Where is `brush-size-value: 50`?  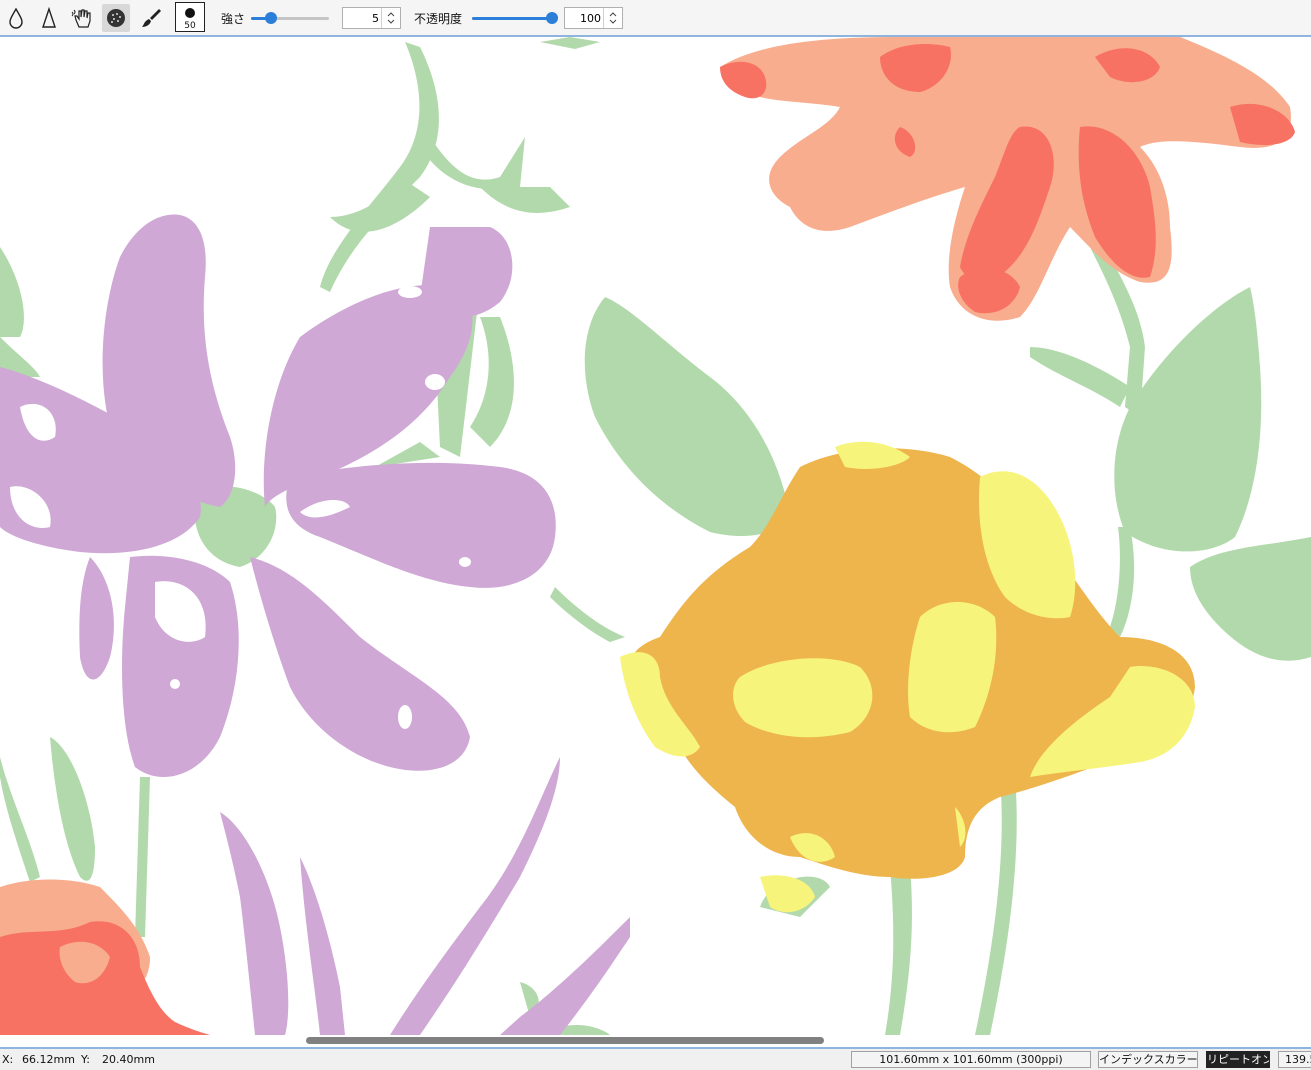
brush-size-value: 50 is located at coordinates (190, 26).